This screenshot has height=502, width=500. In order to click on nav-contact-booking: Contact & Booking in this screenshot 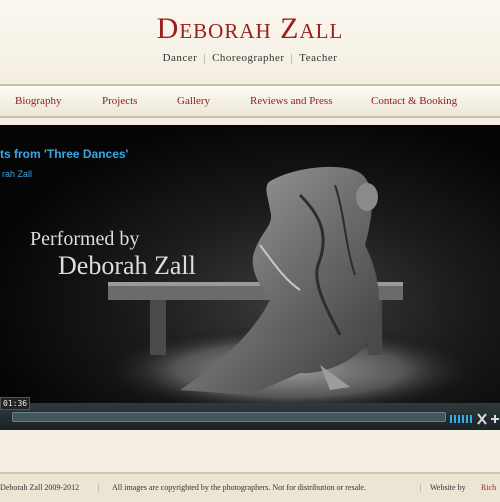, I will do `click(414, 101)`.